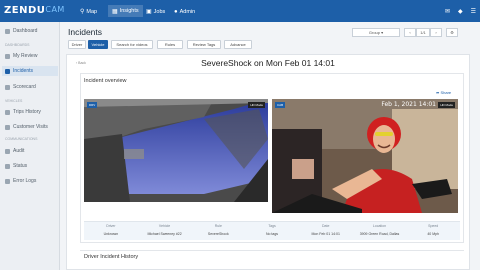 The image size is (480, 270). I want to click on sidebar-item-my-review: My Review, so click(30, 56).